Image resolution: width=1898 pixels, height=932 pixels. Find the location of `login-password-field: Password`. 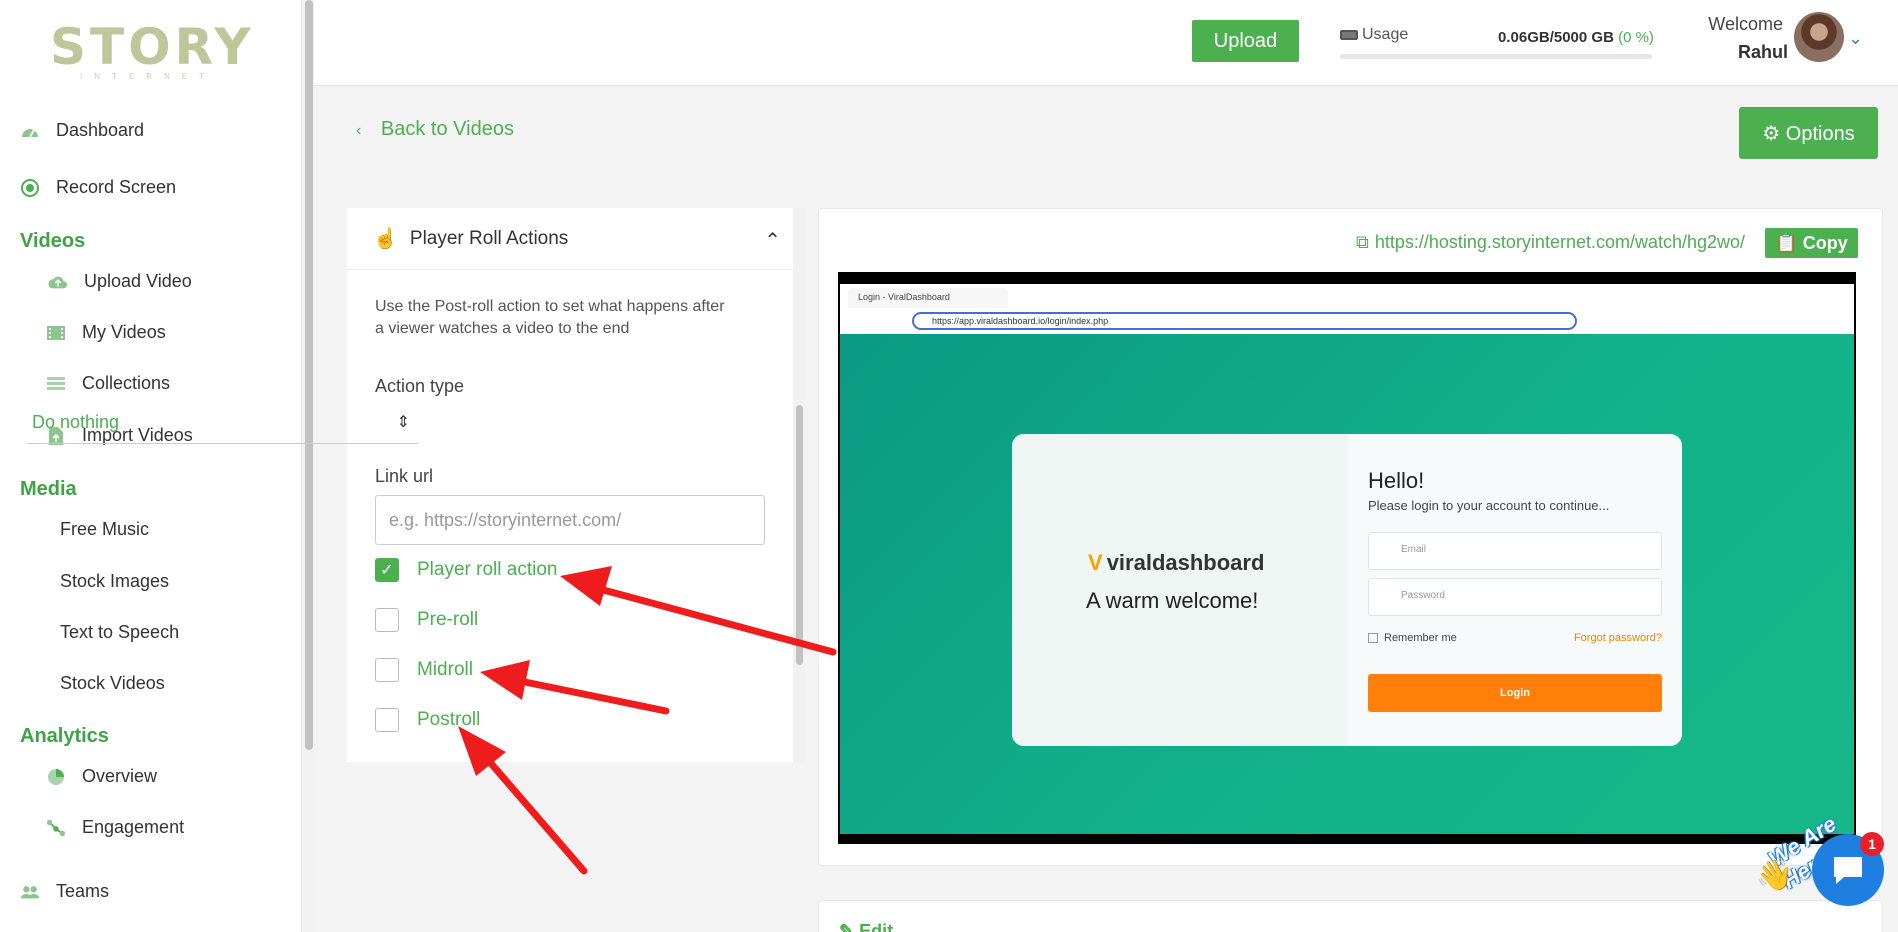

login-password-field: Password is located at coordinates (1515, 597).